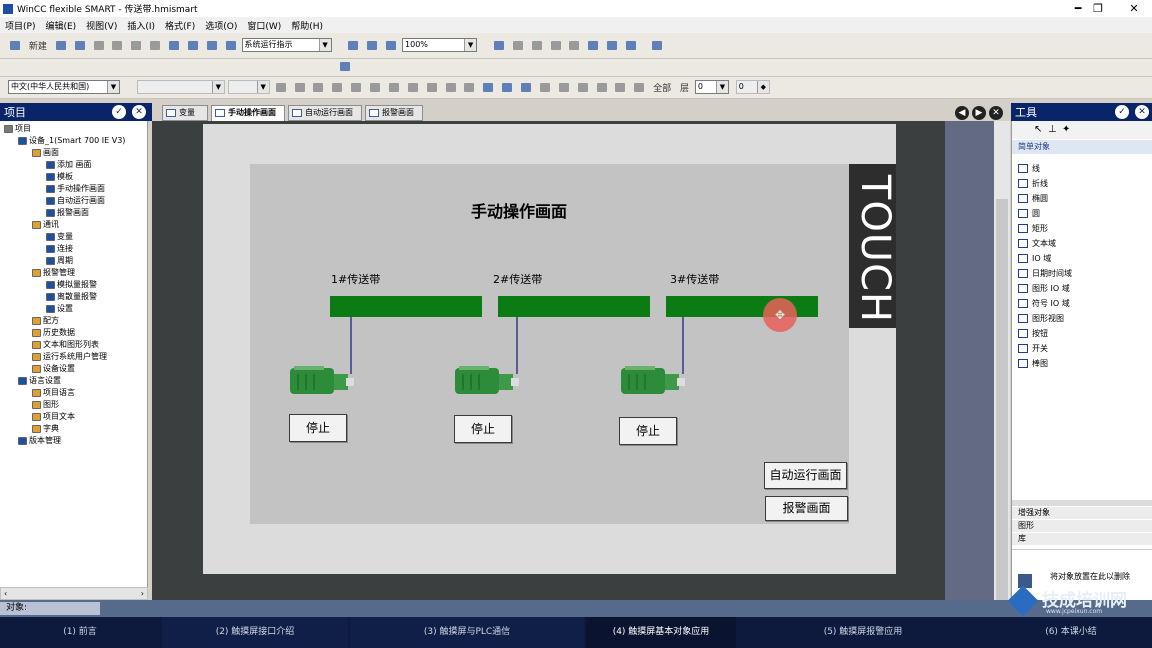 This screenshot has width=1152, height=648. What do you see at coordinates (620, 87) in the screenshot?
I see `spacing-icon` at bounding box center [620, 87].